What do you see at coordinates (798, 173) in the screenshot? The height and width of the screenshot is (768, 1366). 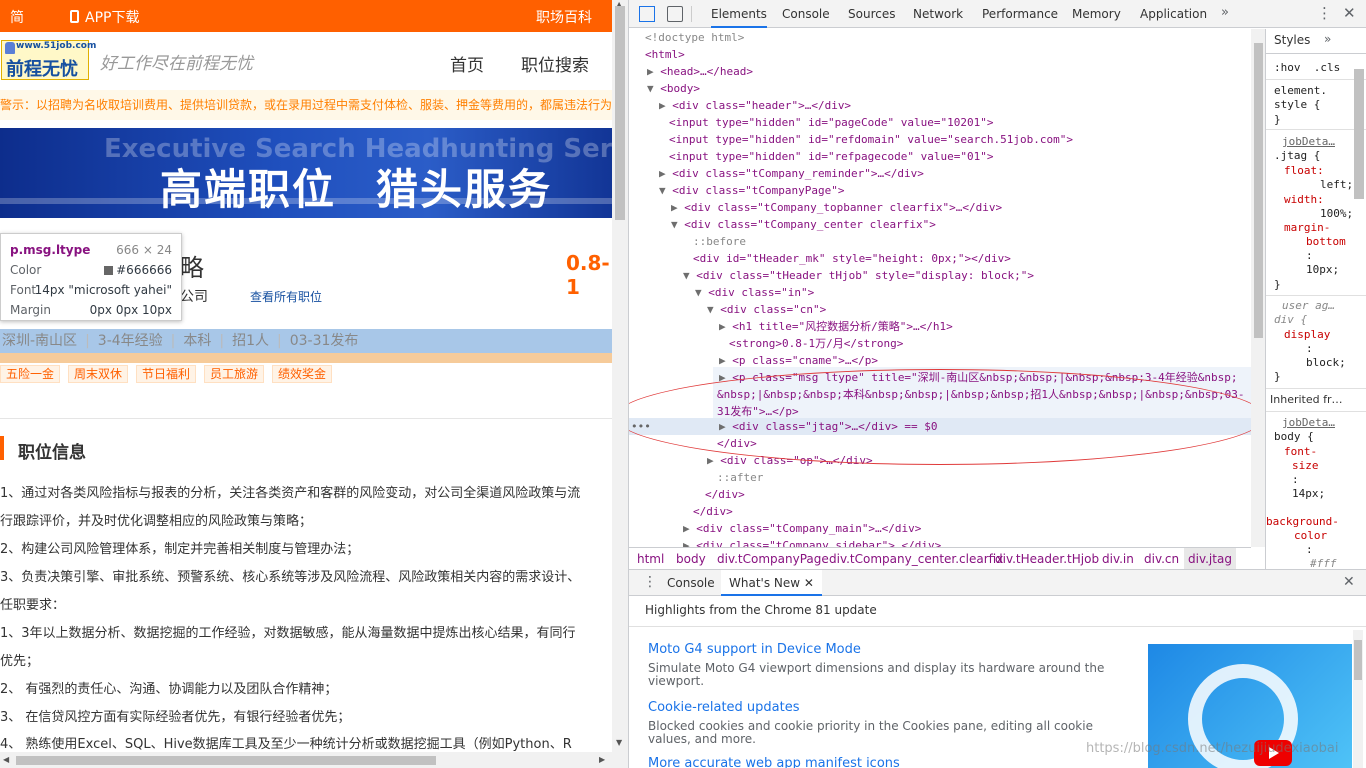 I see `dom-line: <div class="tCompany_reminder">…</div>` at bounding box center [798, 173].